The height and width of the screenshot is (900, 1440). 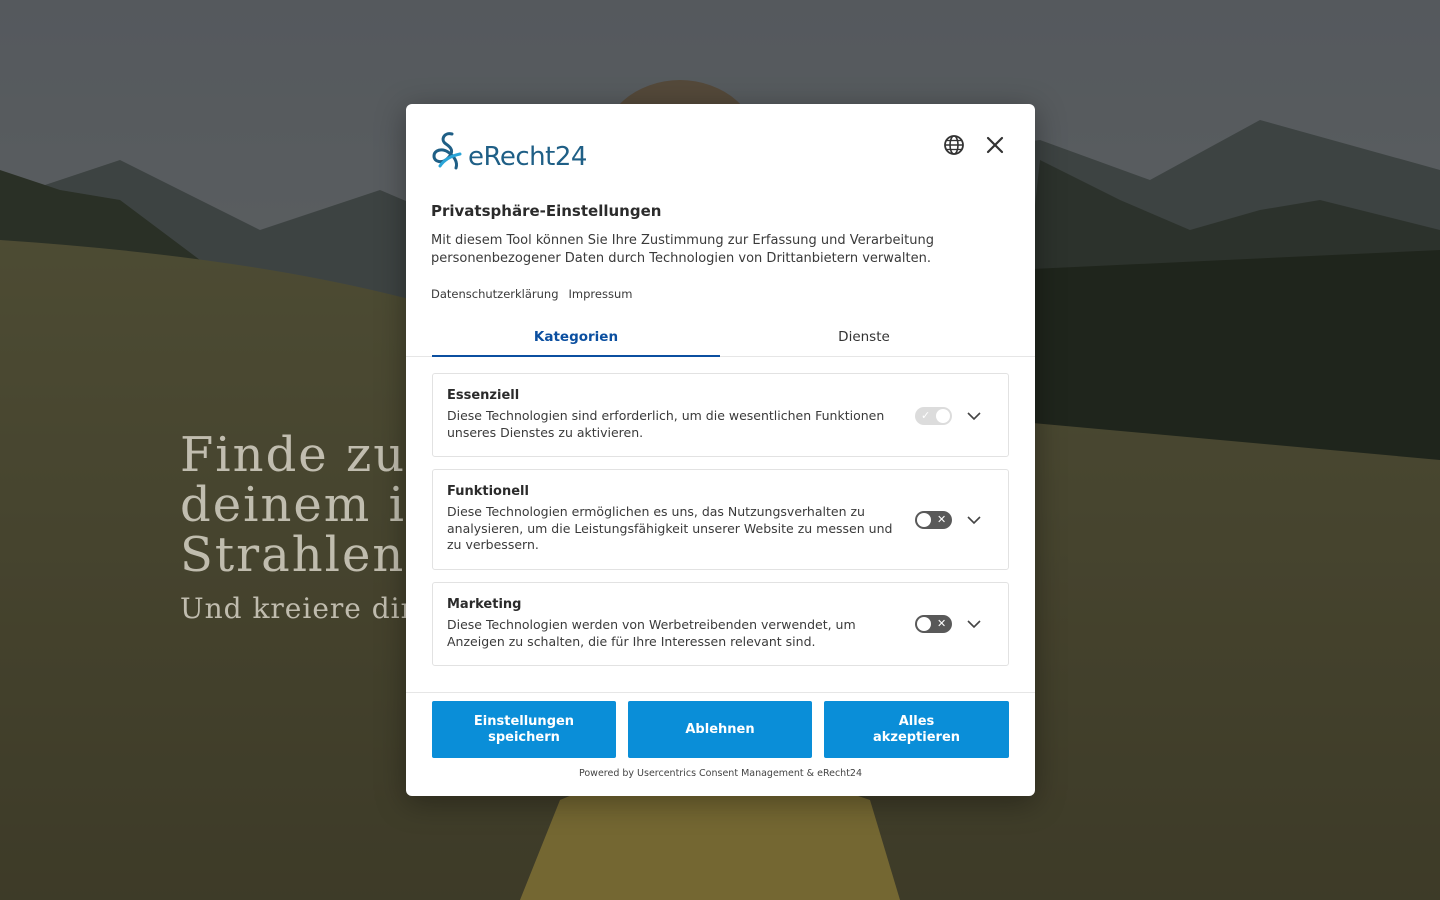 What do you see at coordinates (864, 340) in the screenshot?
I see `tab-dienste: Dienste` at bounding box center [864, 340].